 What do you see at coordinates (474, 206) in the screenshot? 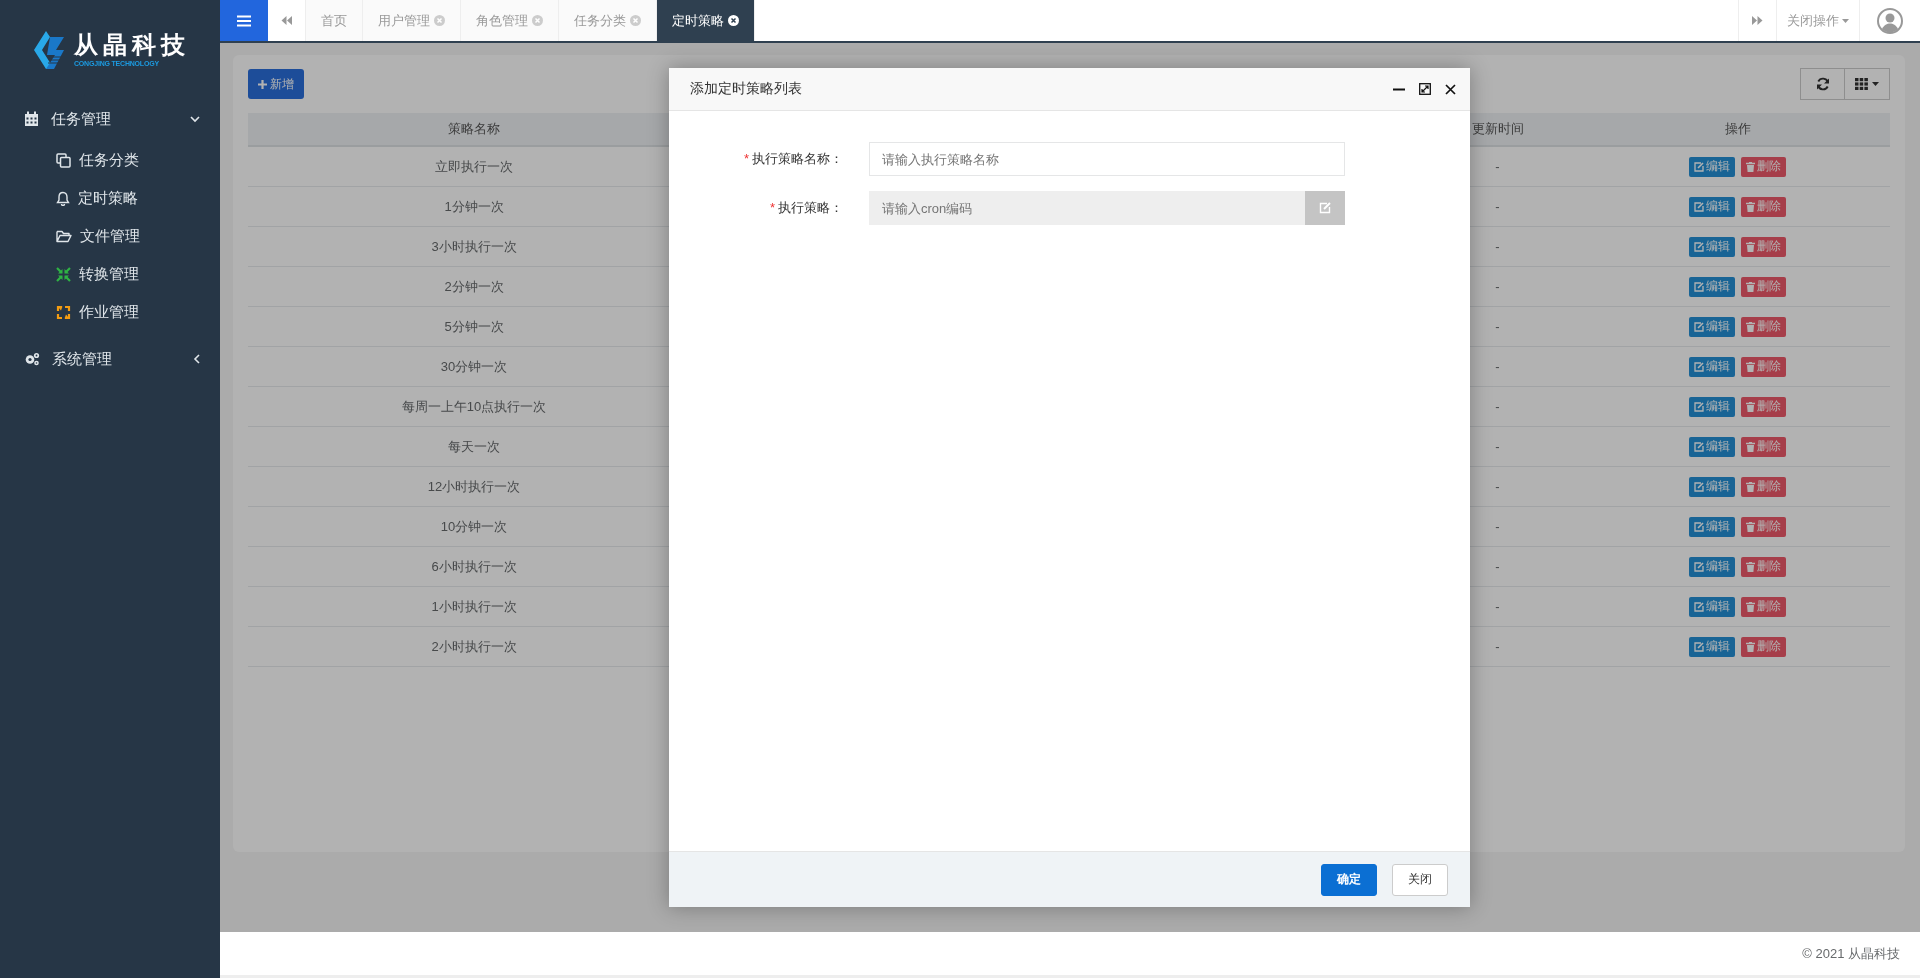
I see `table-cell-text: 1分钟一次` at bounding box center [474, 206].